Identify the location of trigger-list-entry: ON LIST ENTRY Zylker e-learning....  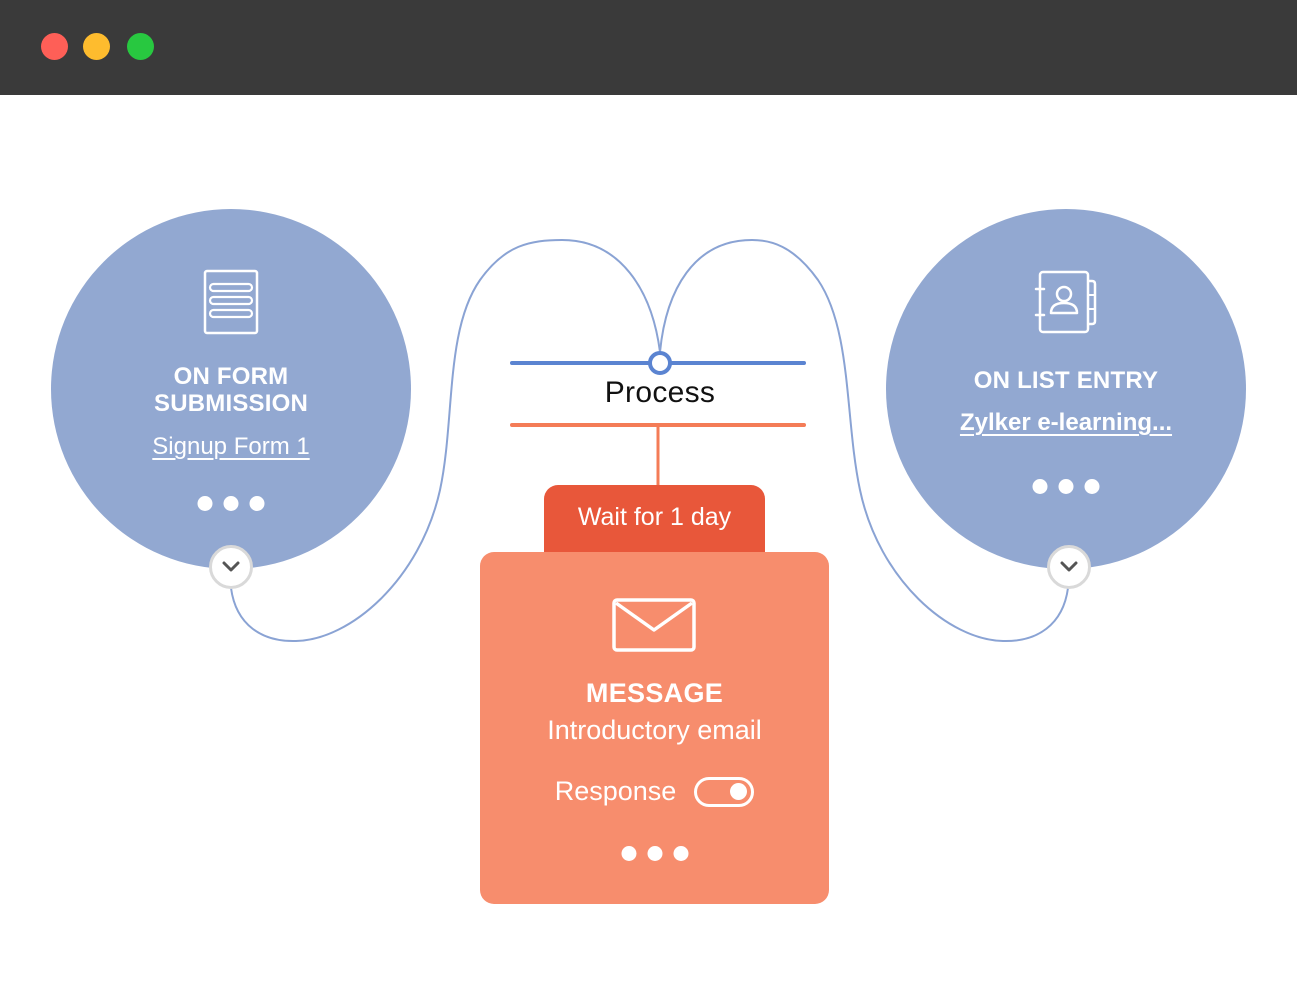
(1066, 389).